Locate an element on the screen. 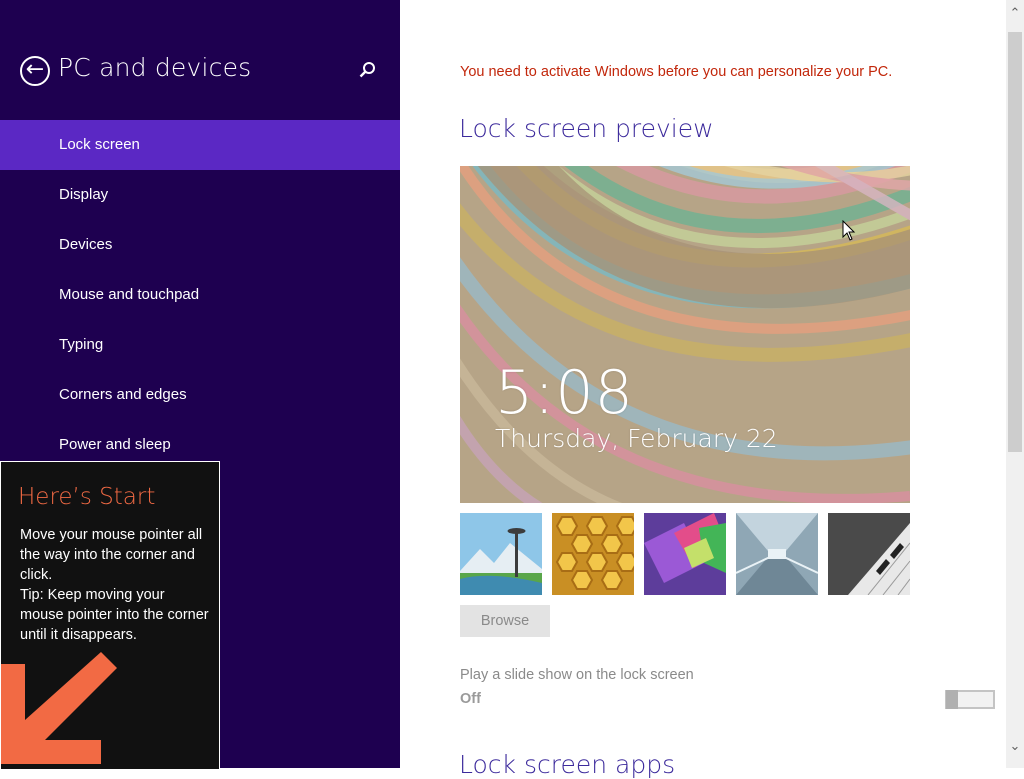 This screenshot has height=779, width=1024. nav-item-typing: Typing is located at coordinates (200, 345).